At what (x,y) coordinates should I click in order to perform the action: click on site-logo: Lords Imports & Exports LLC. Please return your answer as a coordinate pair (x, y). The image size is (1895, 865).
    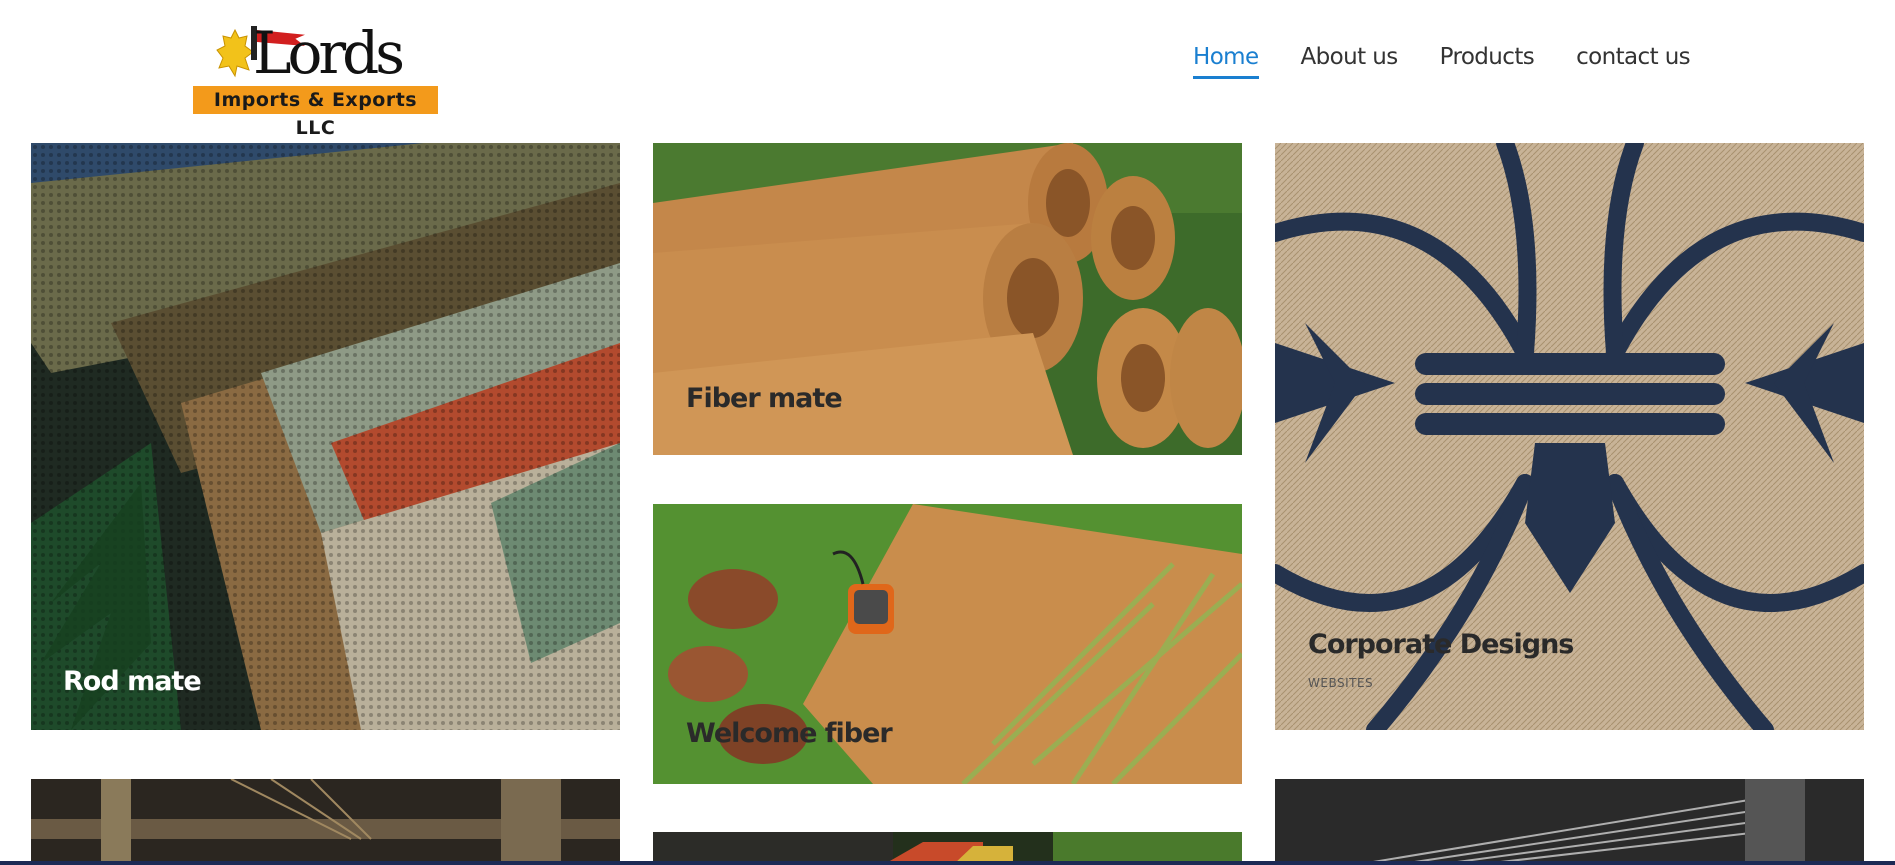
    Looking at the image, I should click on (315, 75).